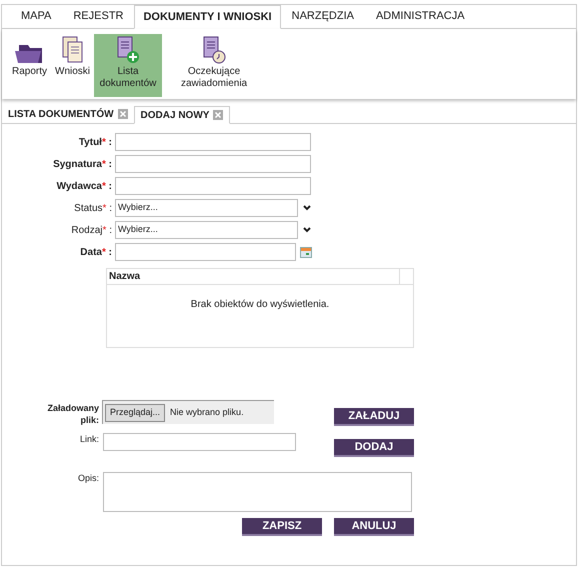 The height and width of the screenshot is (569, 578). What do you see at coordinates (306, 252) in the screenshot?
I see `calendar-icon` at bounding box center [306, 252].